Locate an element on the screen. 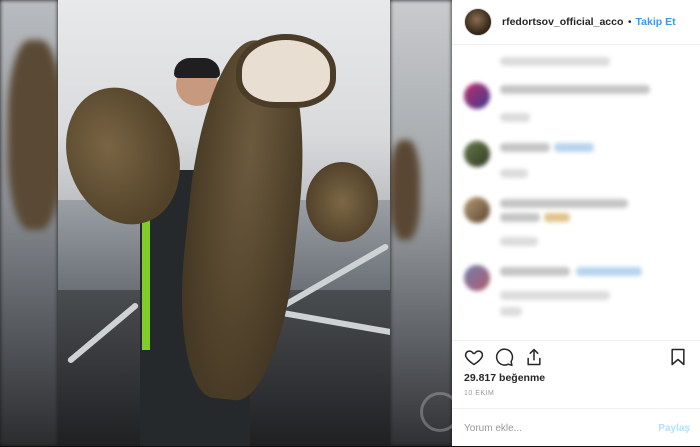  post-comment-button: Paylaş is located at coordinates (674, 428).